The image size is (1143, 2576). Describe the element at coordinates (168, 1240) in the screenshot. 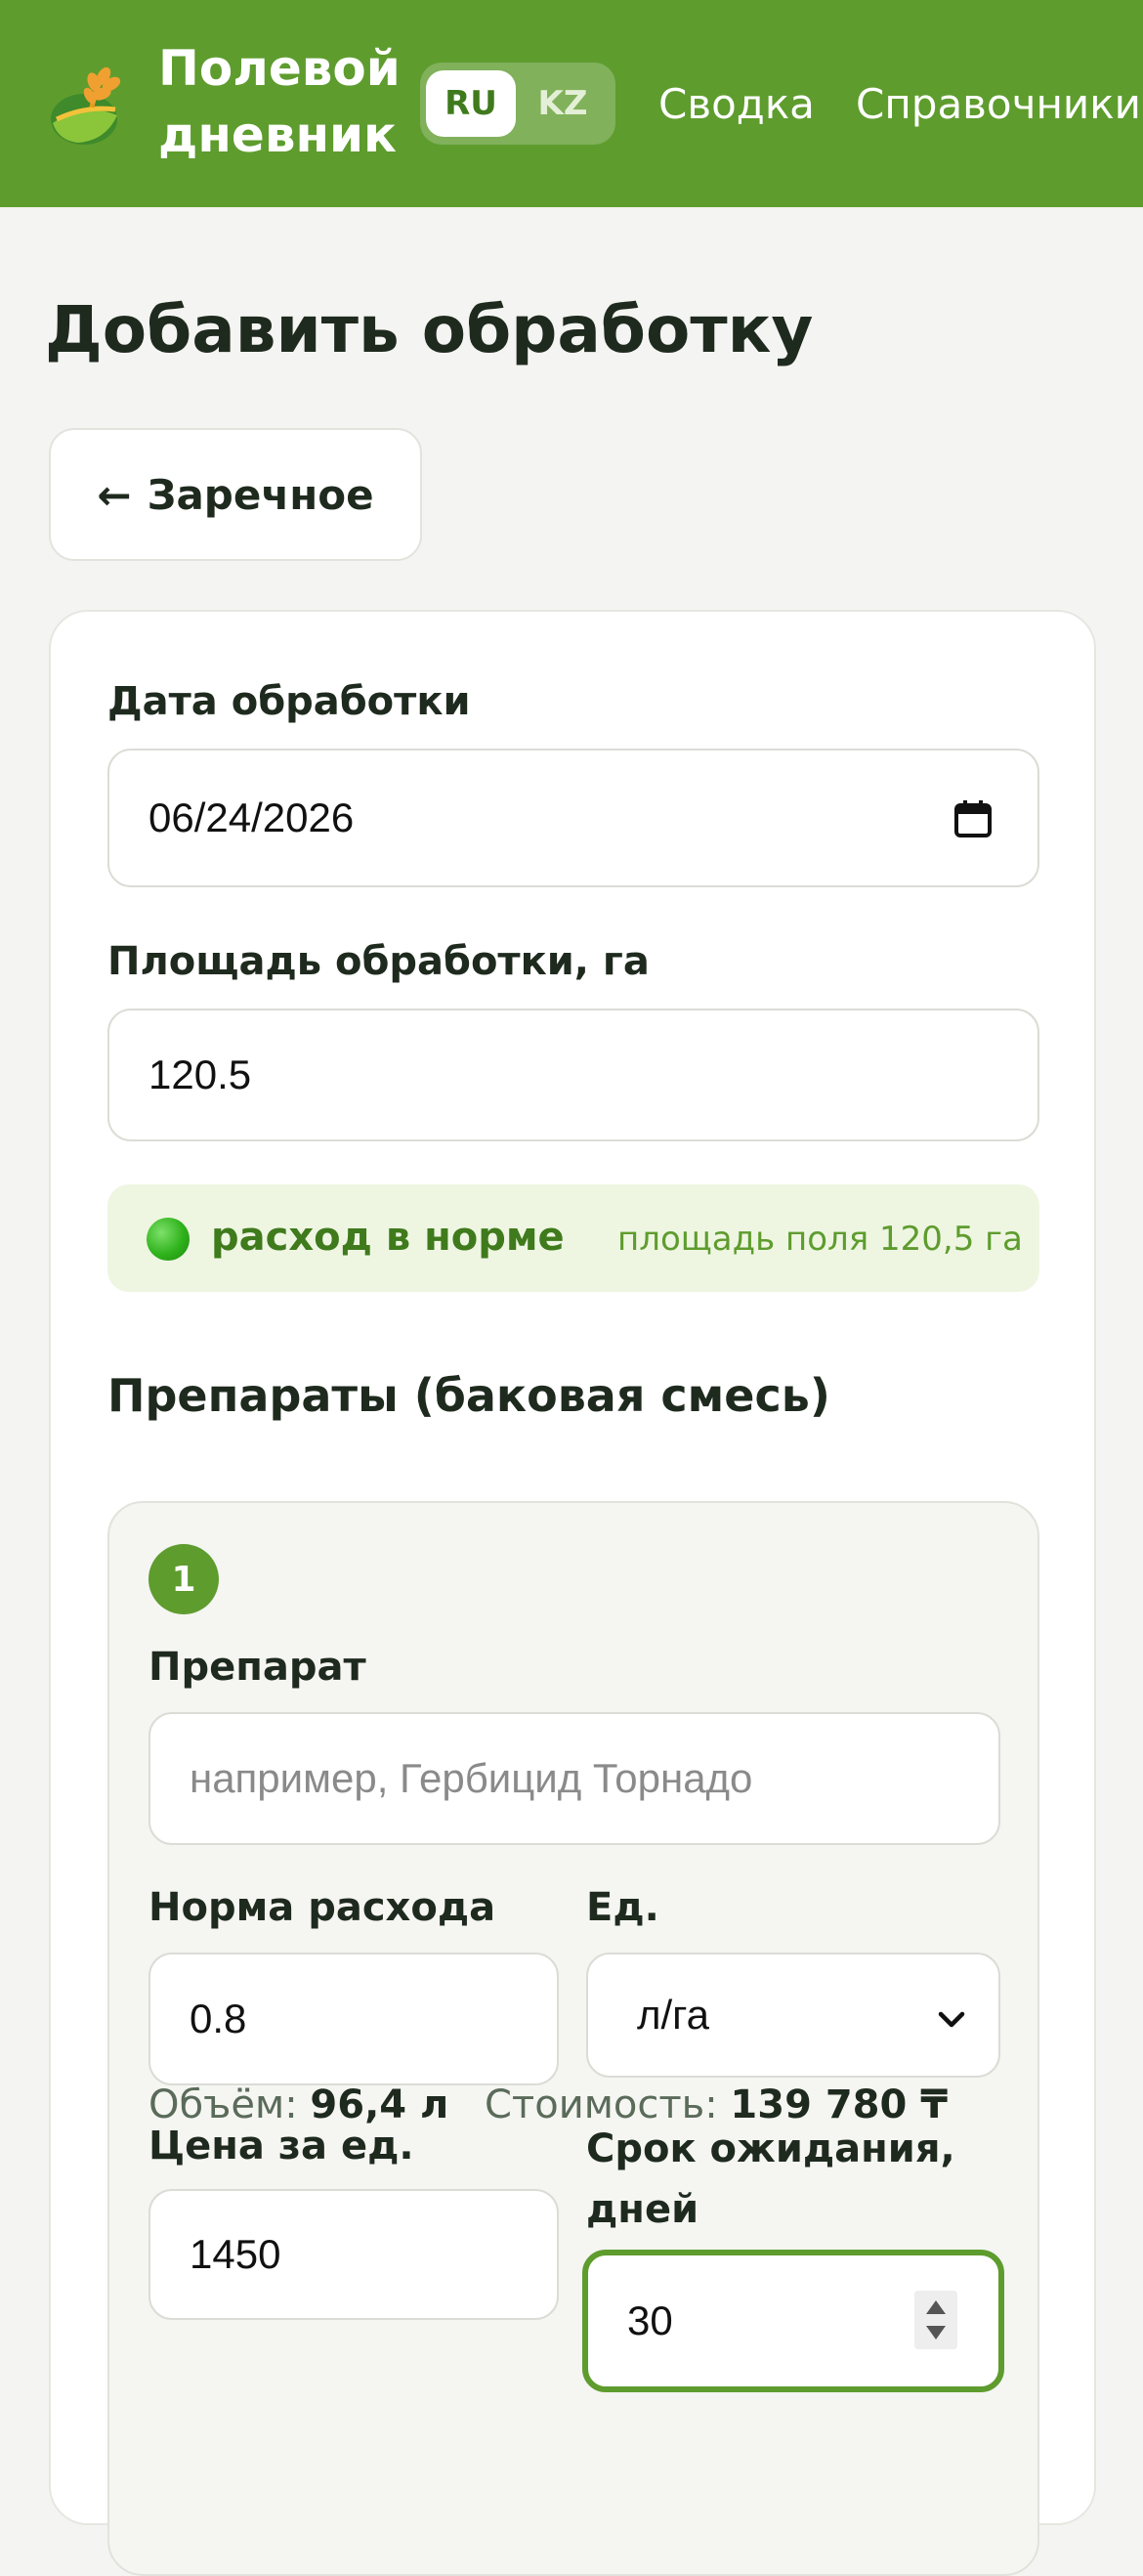

I see `green-dot-icon` at that location.